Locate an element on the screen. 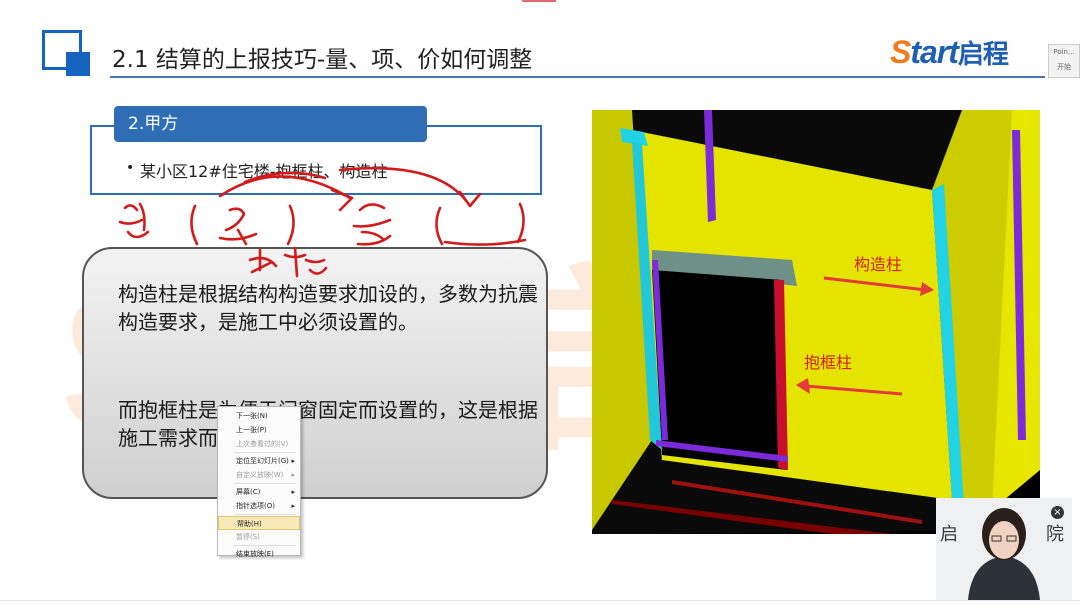 The image size is (1080, 608). context-menu-item: 自定义放映(W) ▸ is located at coordinates (259, 475).